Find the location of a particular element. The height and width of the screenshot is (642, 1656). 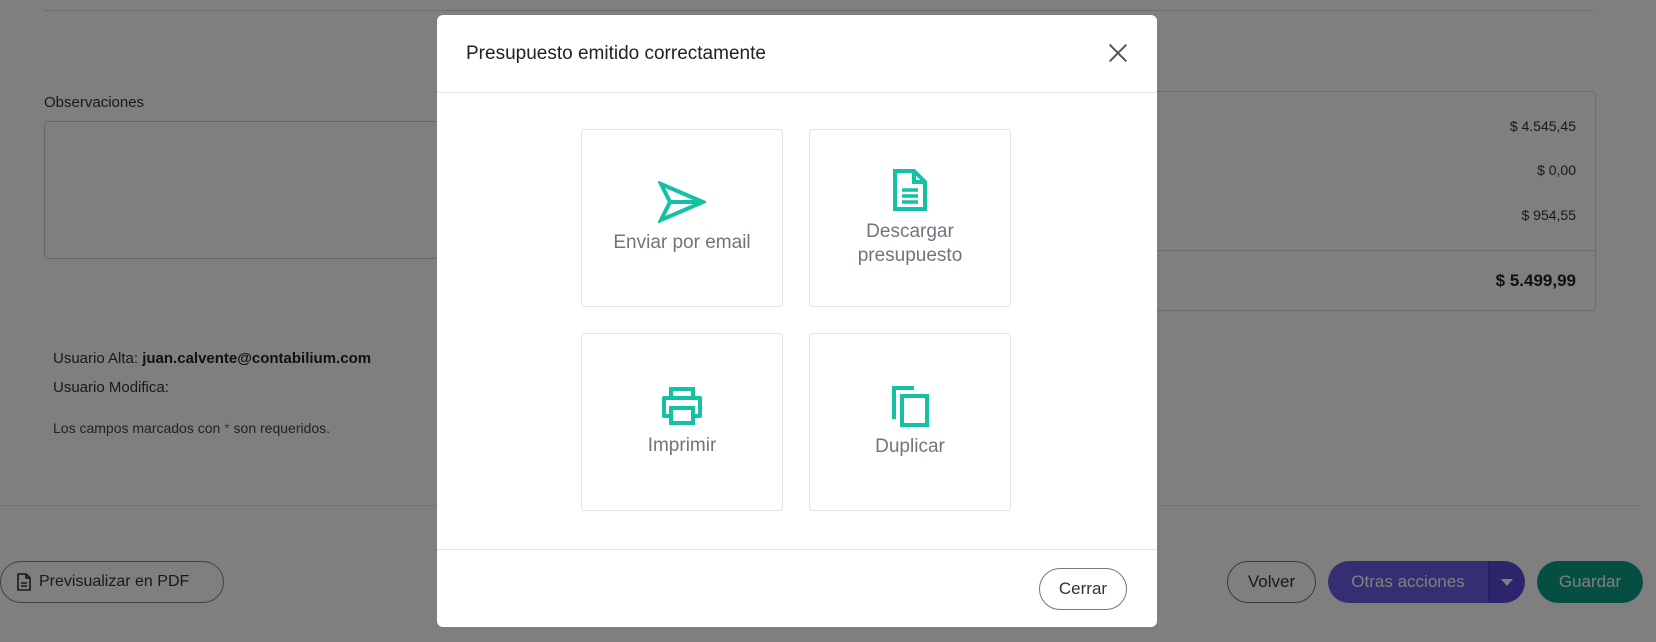

print-action: Imprimir is located at coordinates (682, 422).